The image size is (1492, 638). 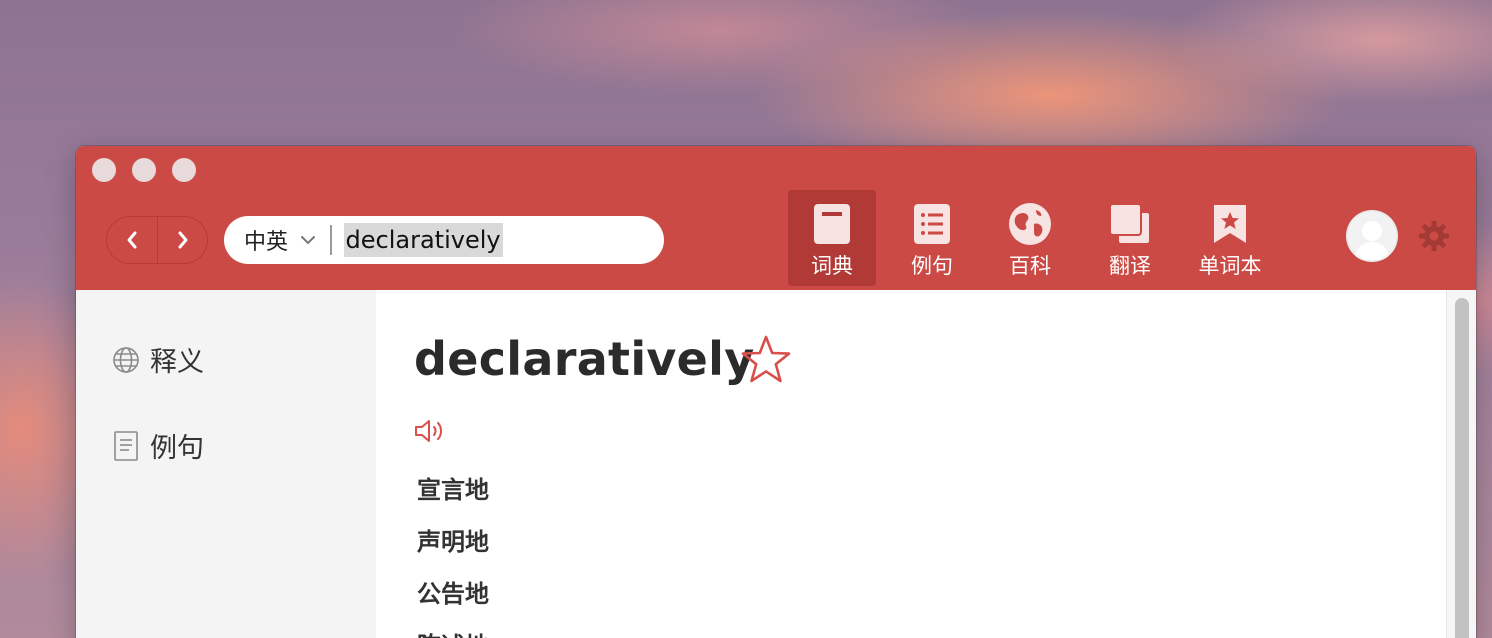 I want to click on divider, so click(x=331, y=240).